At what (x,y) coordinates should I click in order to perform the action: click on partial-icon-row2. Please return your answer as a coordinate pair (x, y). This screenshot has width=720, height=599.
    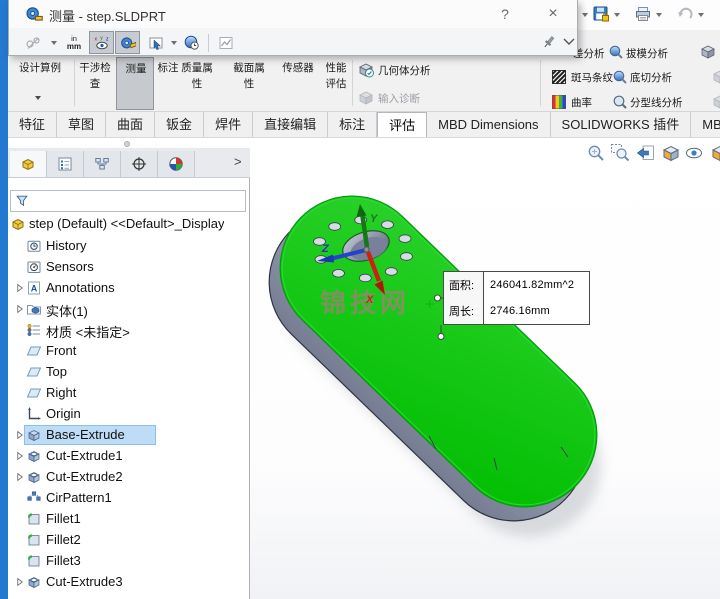
    Looking at the image, I should click on (716, 77).